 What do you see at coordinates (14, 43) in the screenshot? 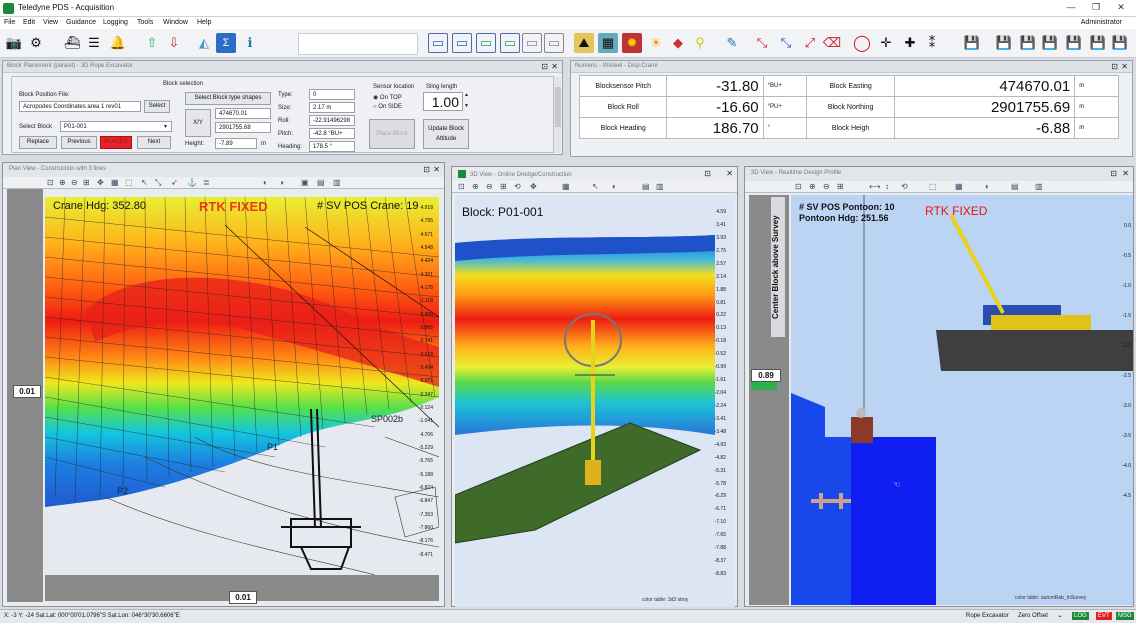
I see `camera-icon: 📷` at bounding box center [14, 43].